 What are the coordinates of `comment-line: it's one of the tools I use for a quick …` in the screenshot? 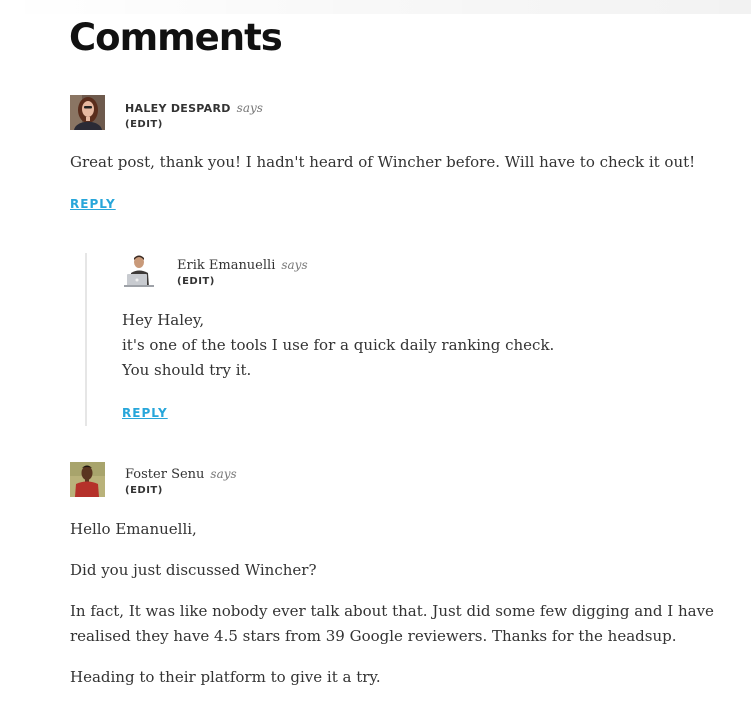 It's located at (338, 345).